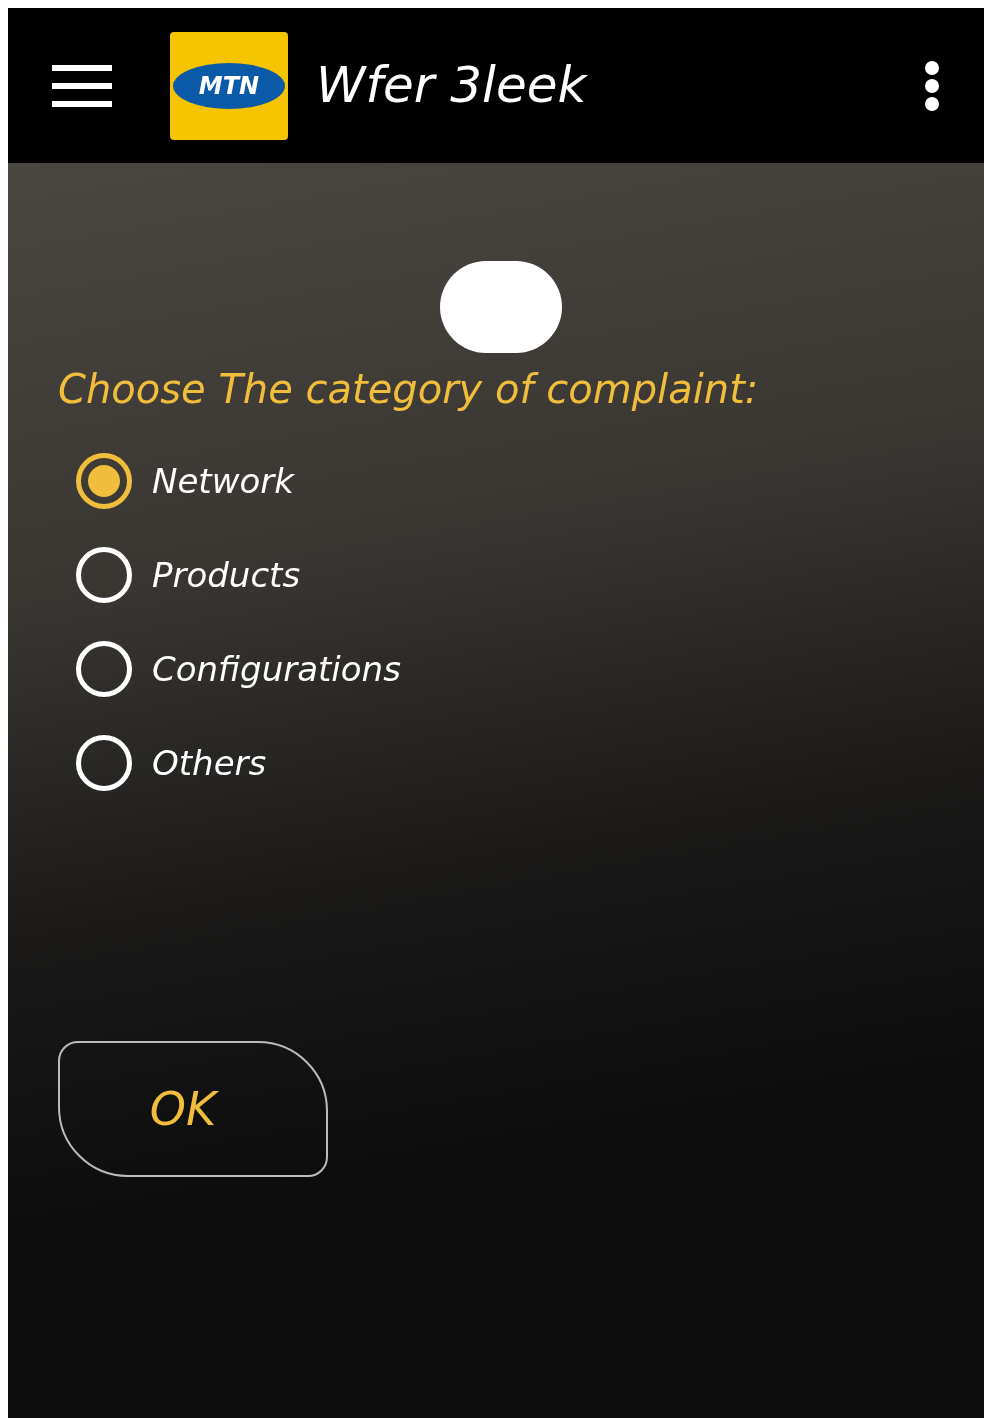 This screenshot has width=984, height=1418. I want to click on more-icon, so click(932, 85).